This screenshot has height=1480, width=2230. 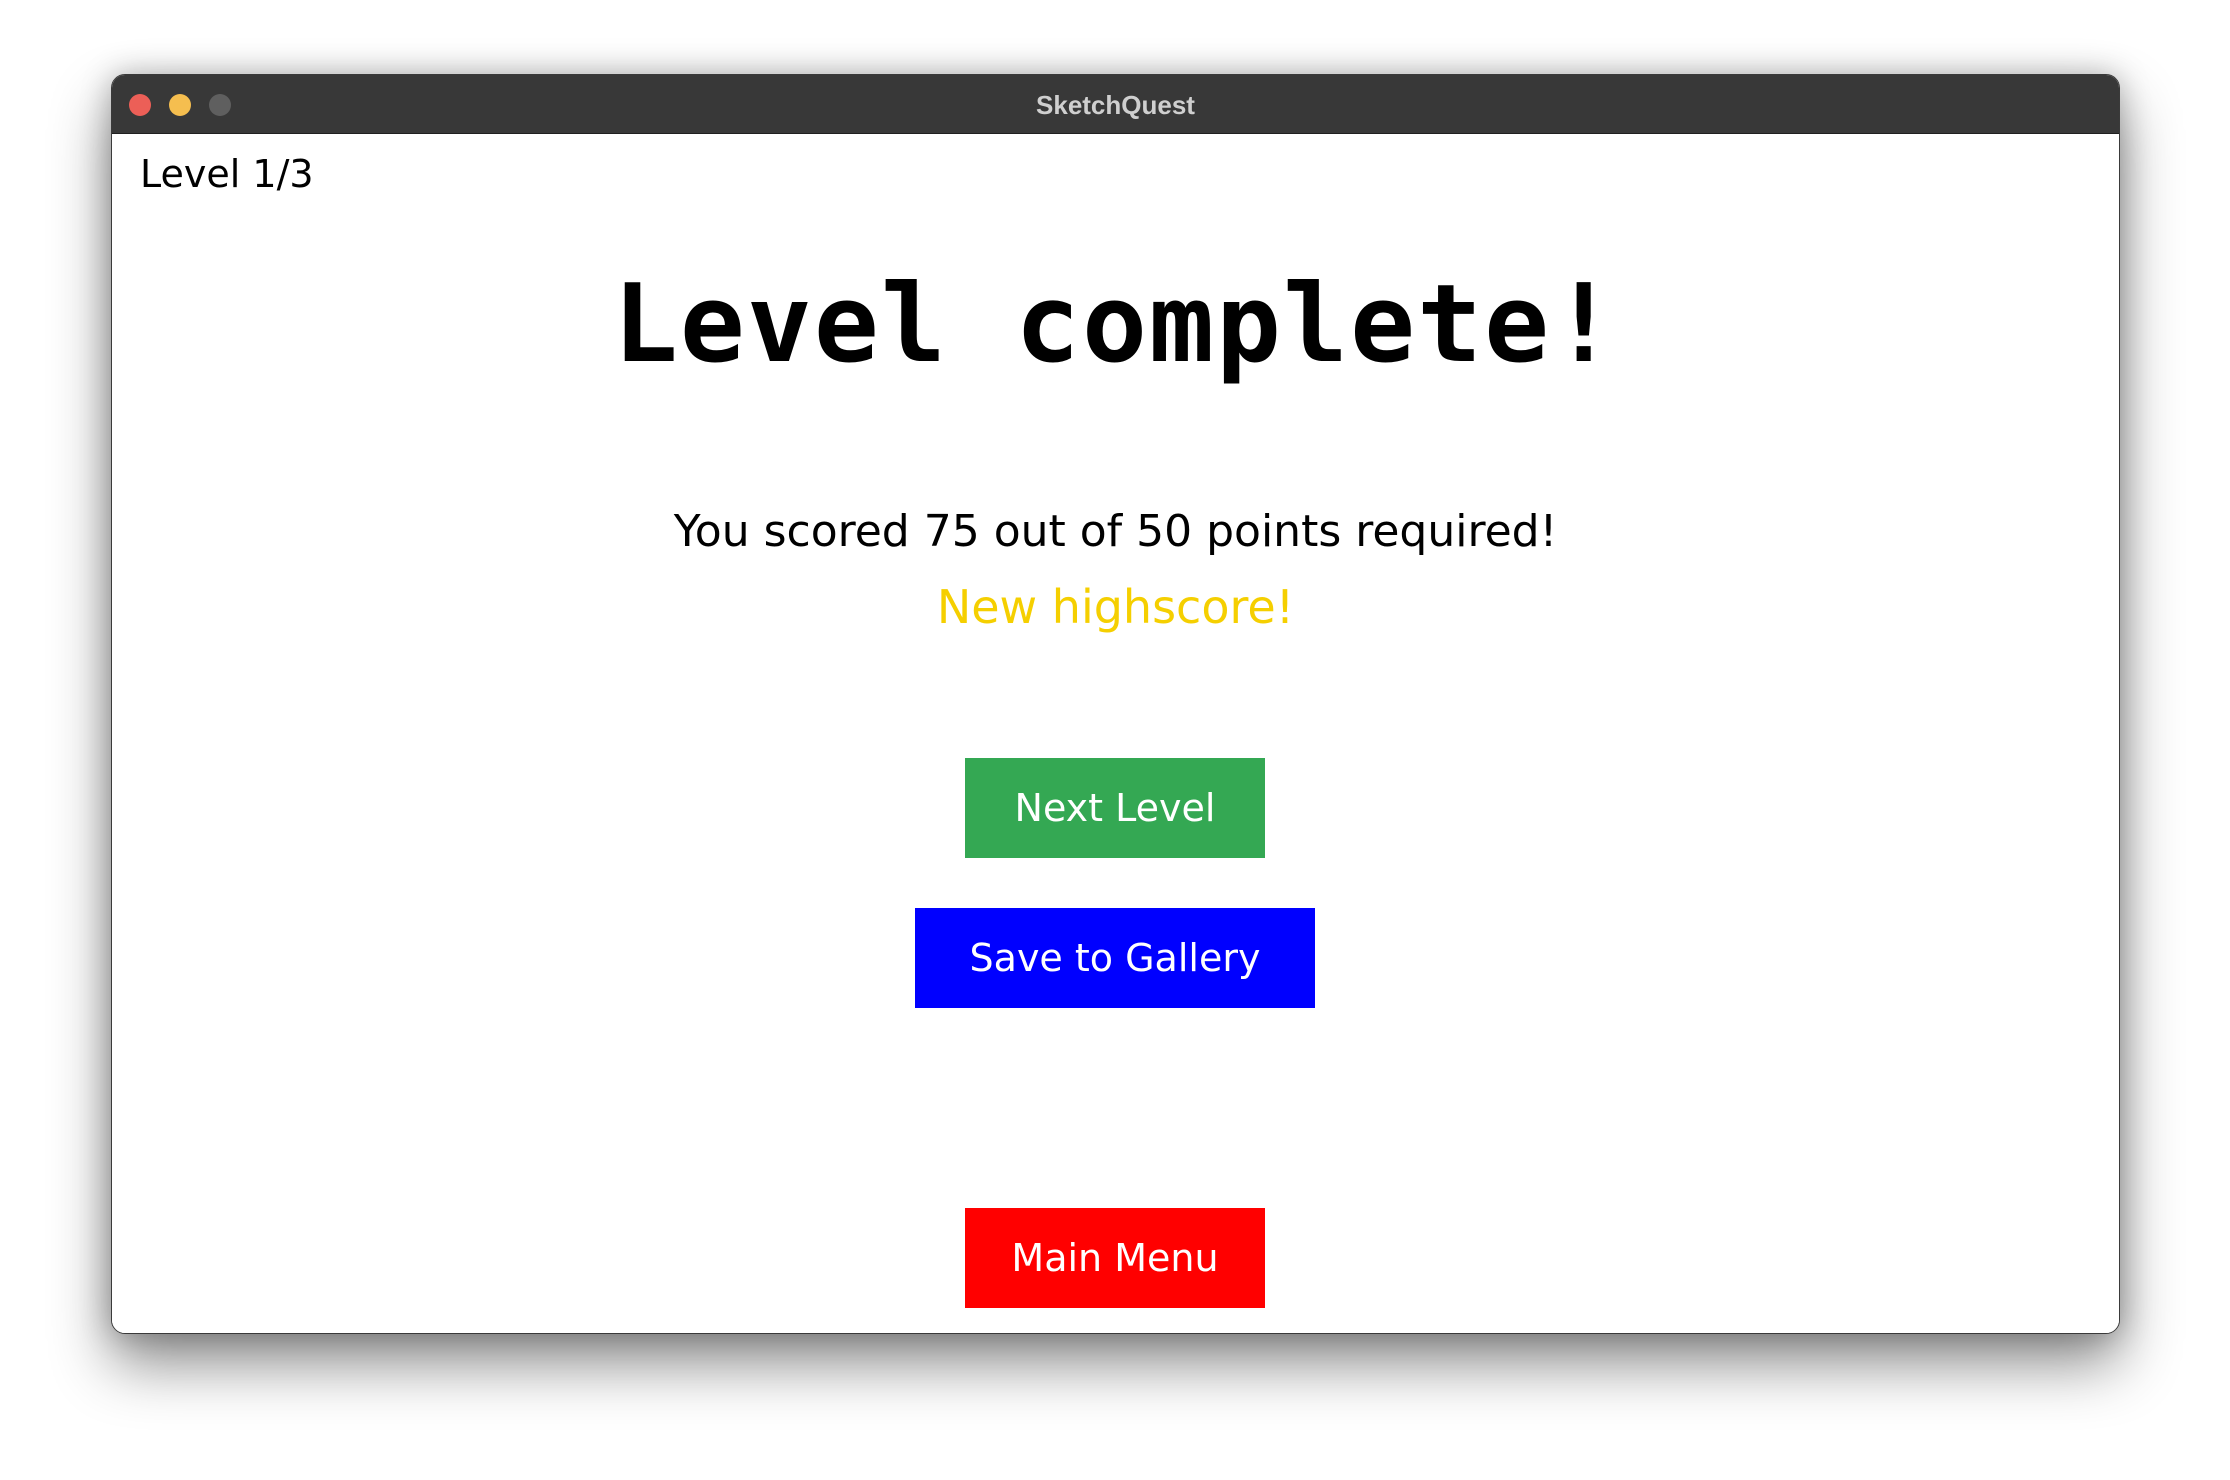 I want to click on highscore-message: New highscore!, so click(x=1115, y=607).